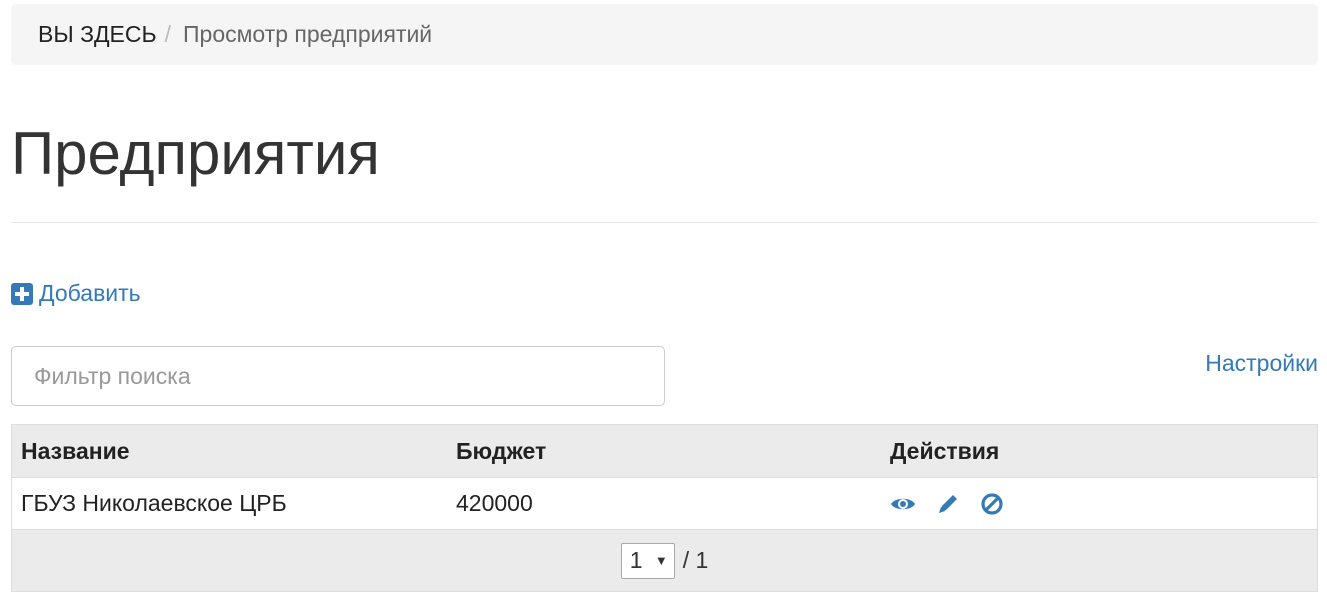 Image resolution: width=1327 pixels, height=596 pixels. Describe the element at coordinates (636, 560) in the screenshot. I see `page-select-value: 1` at that location.